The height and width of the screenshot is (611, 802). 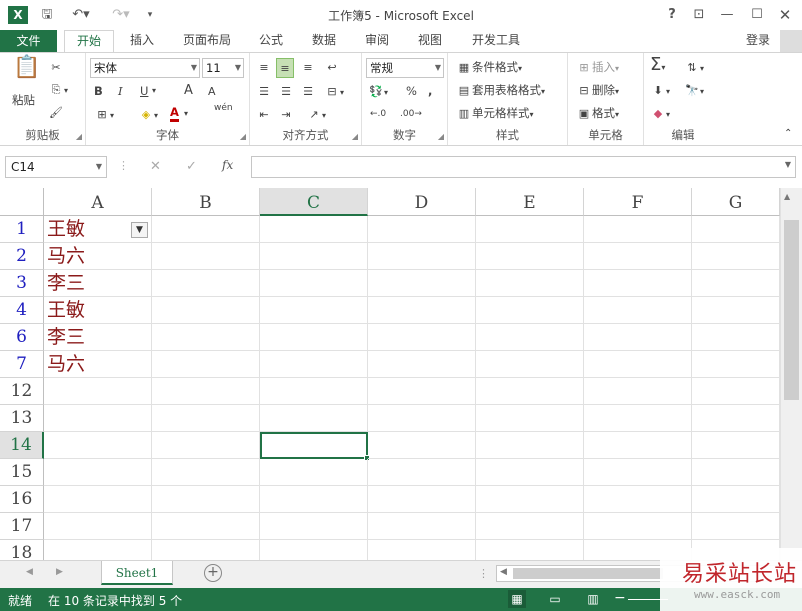 What do you see at coordinates (314, 526) in the screenshot?
I see `cell-c17` at bounding box center [314, 526].